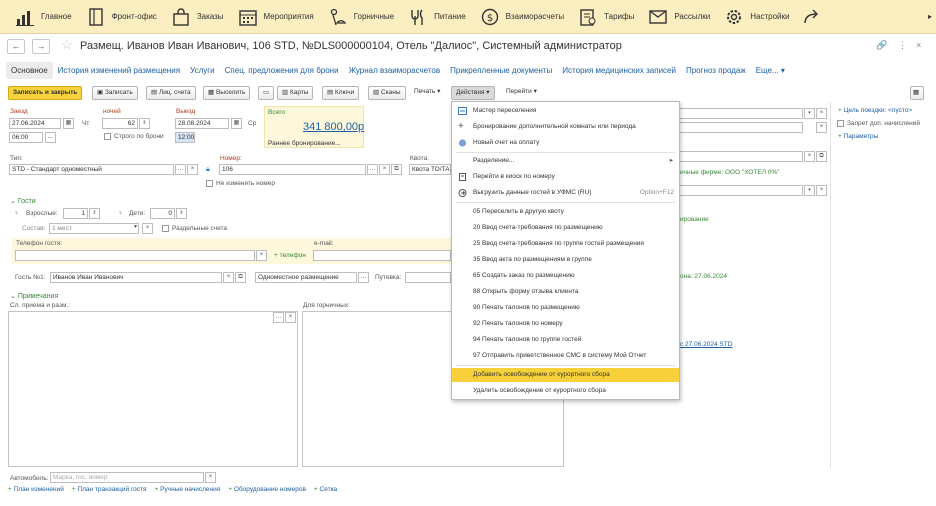 The height and width of the screenshot is (506, 936). What do you see at coordinates (565, 324) in the screenshot?
I see `menu-item-92: 92 Печать талонов по номеру` at bounding box center [565, 324].